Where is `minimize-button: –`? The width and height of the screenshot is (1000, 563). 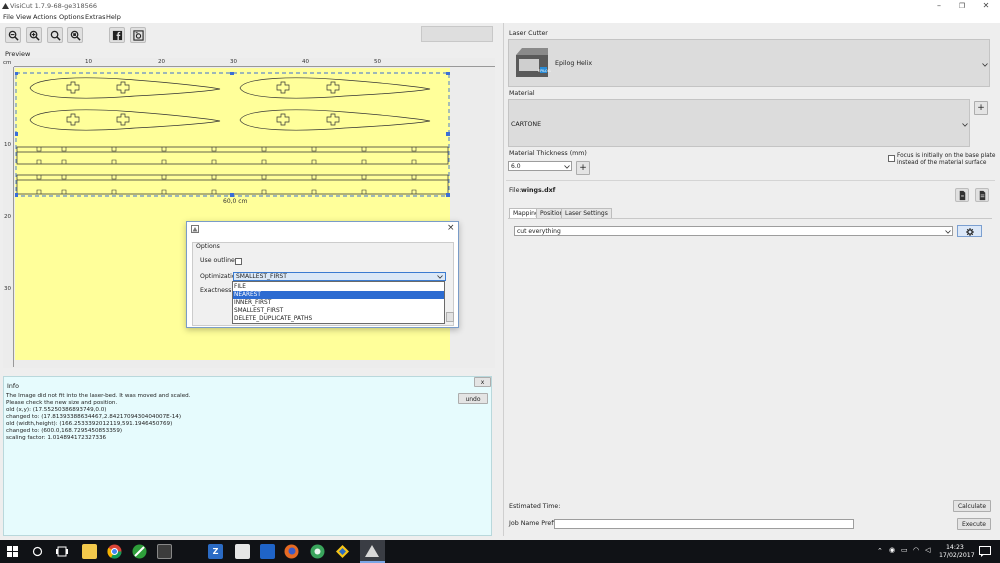
minimize-button: – is located at coordinates (939, 6).